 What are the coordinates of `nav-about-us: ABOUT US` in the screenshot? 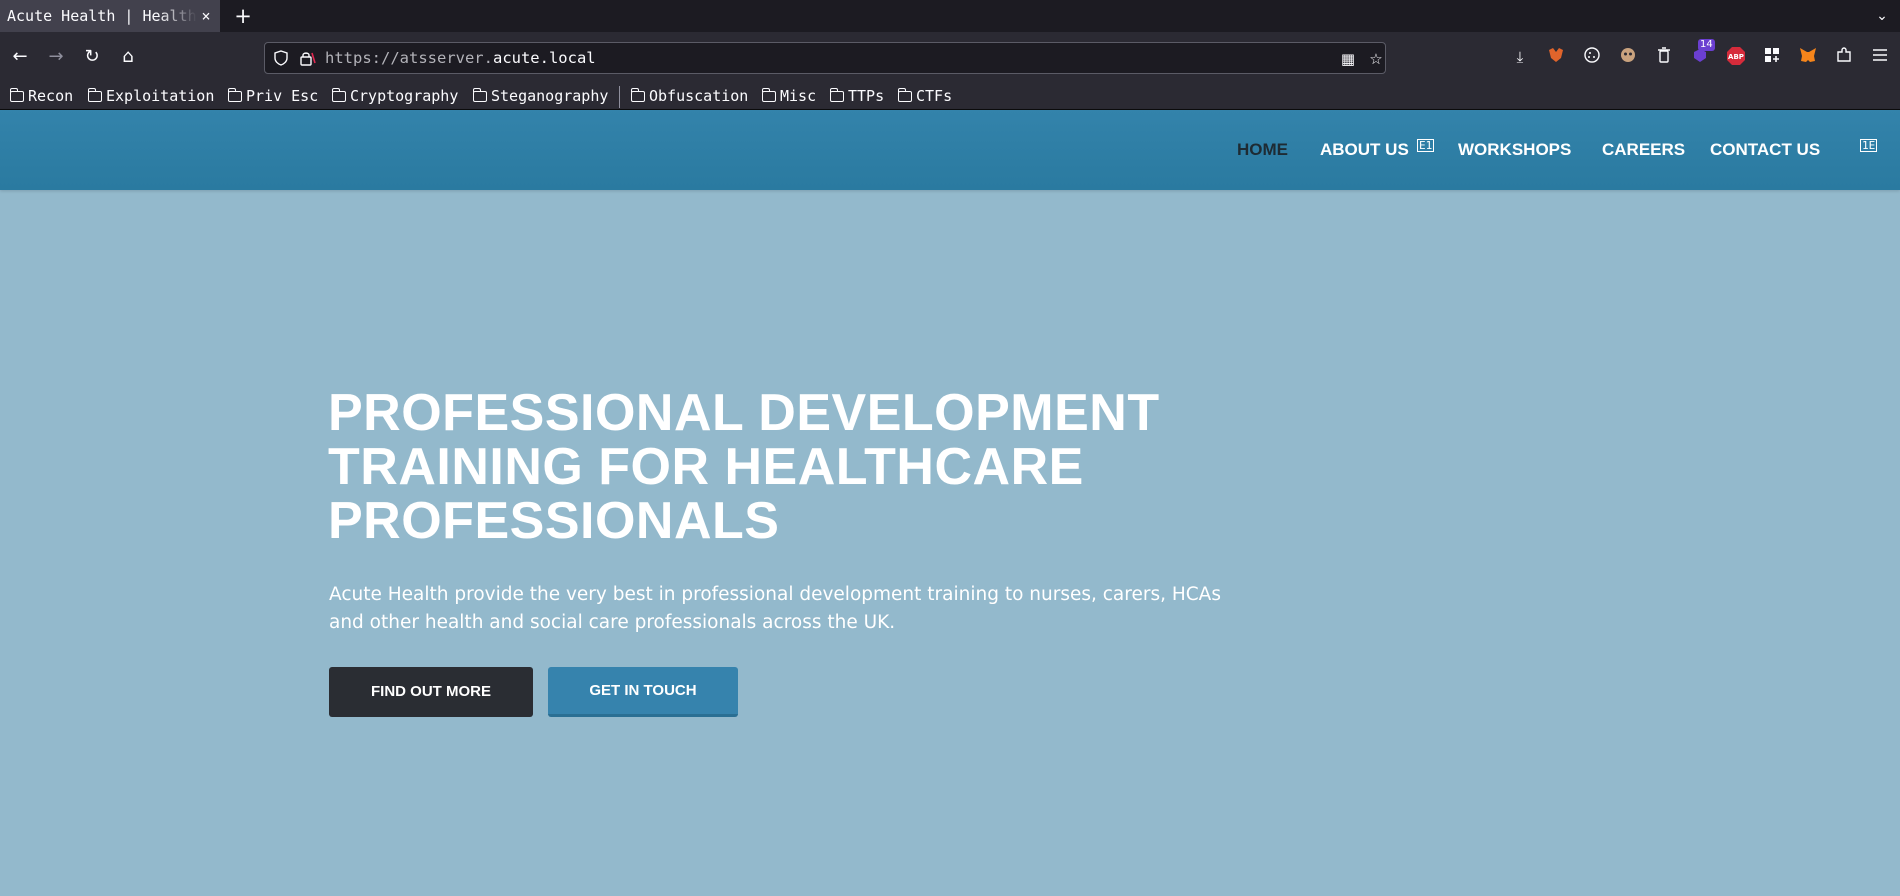 It's located at (1364, 150).